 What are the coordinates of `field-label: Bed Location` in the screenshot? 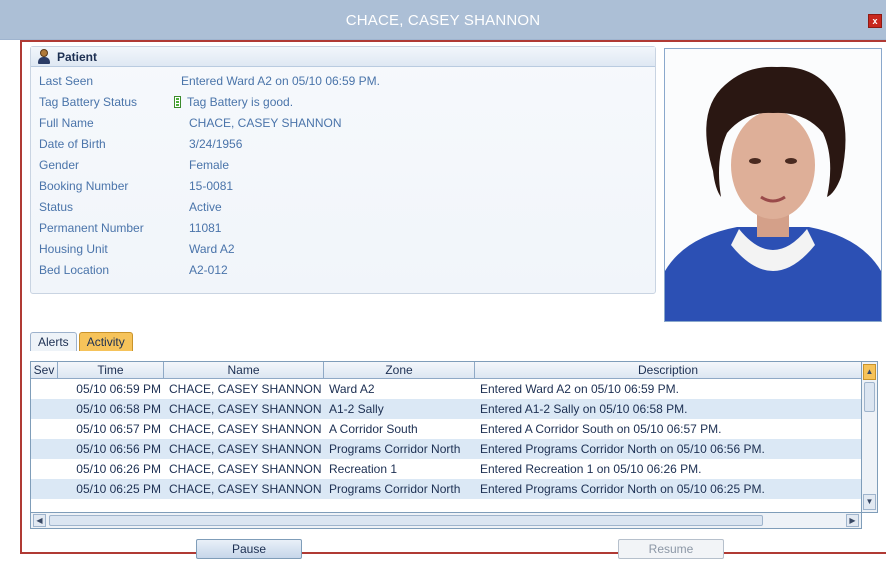 It's located at (74, 270).